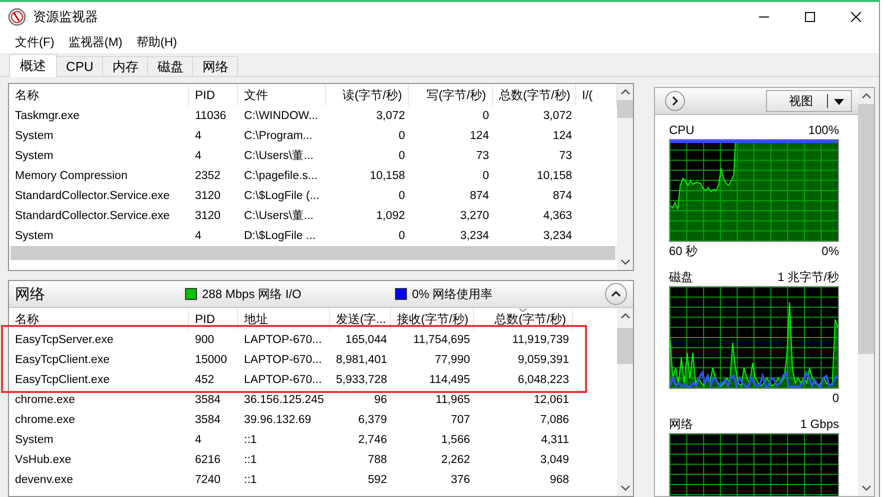  Describe the element at coordinates (284, 400) in the screenshot. I see `table-cell-text: 36.156.125.245` at that location.